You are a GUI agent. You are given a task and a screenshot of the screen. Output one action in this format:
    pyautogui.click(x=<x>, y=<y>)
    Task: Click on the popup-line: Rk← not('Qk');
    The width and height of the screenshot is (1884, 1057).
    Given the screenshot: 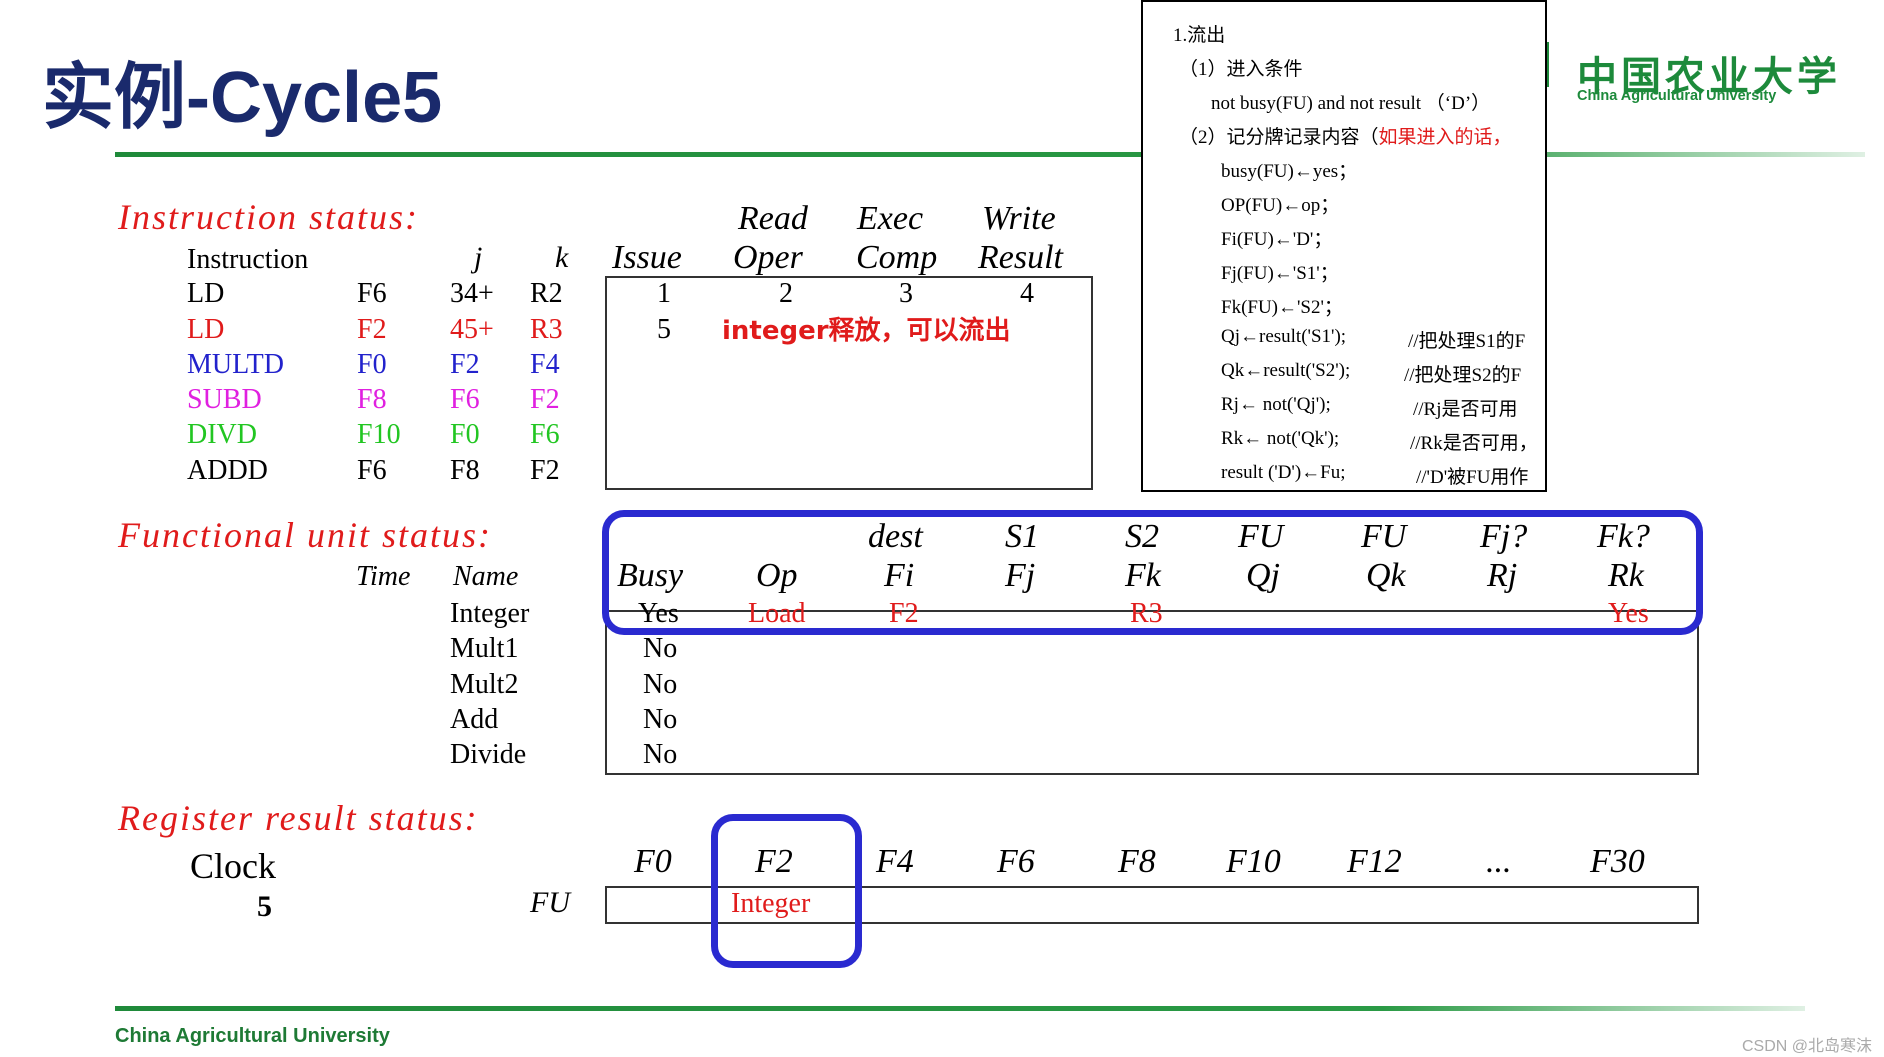 What is the action you would take?
    pyautogui.click(x=1280, y=438)
    